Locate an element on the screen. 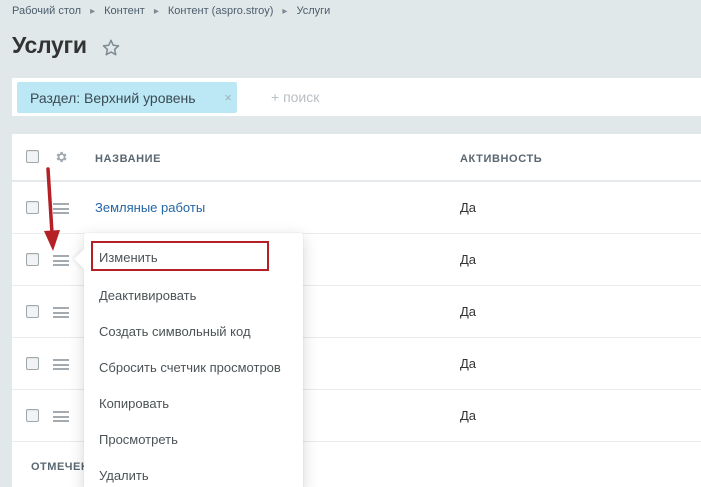 The image size is (701, 487). column-header-active: АКТИВНОСТЬ is located at coordinates (501, 159).